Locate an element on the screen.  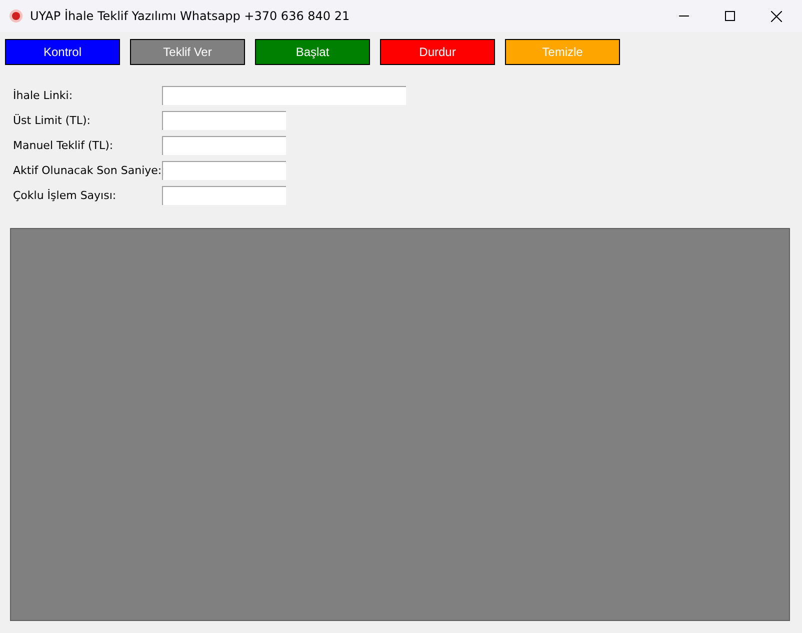
close-icon is located at coordinates (776, 16).